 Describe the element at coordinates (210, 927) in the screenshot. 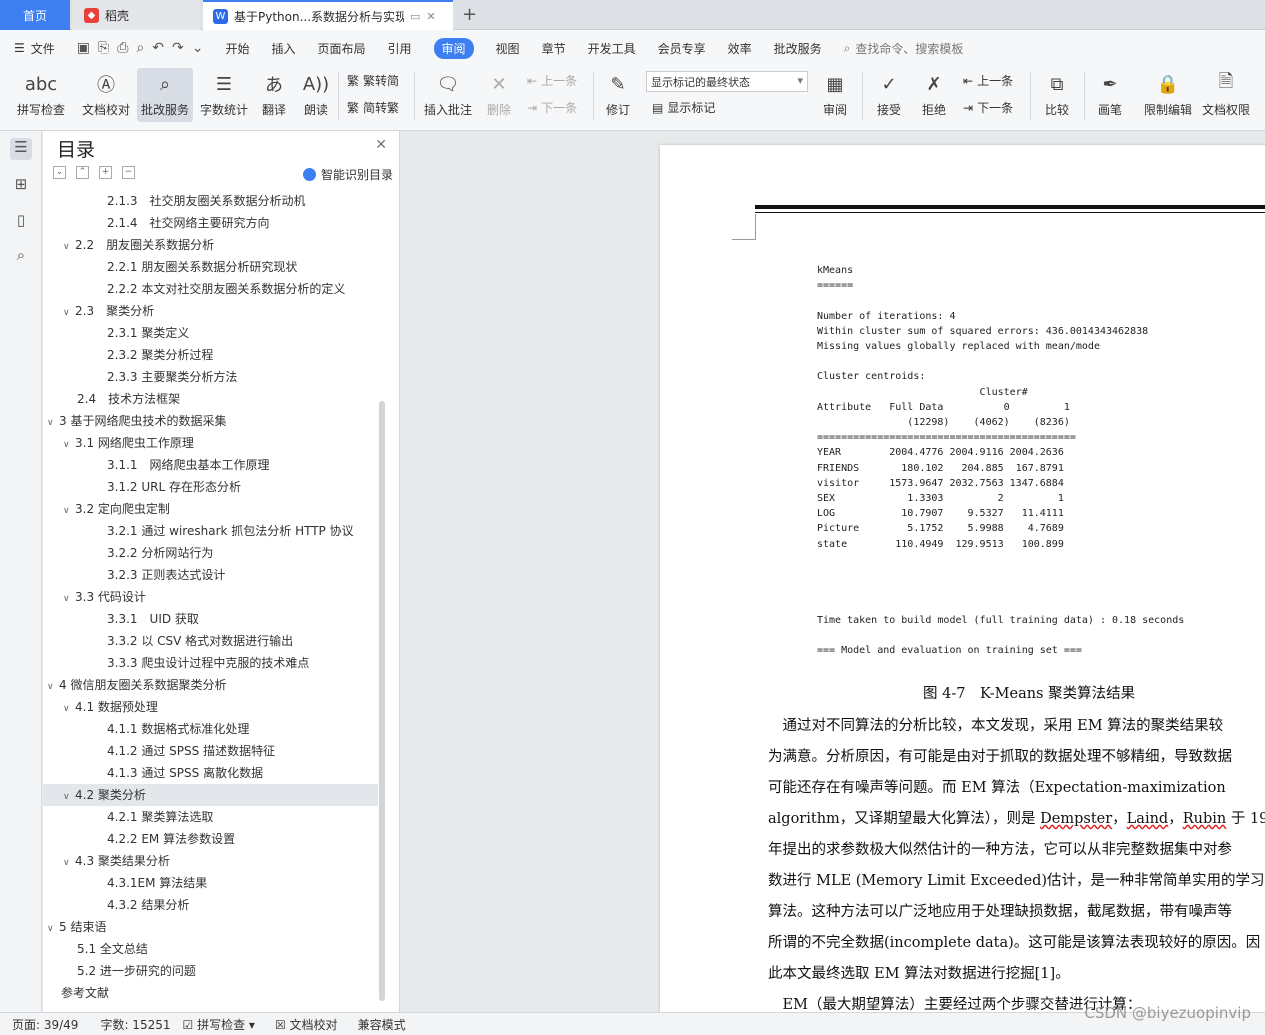

I see `toc-item: ∨ 5 结束语` at that location.